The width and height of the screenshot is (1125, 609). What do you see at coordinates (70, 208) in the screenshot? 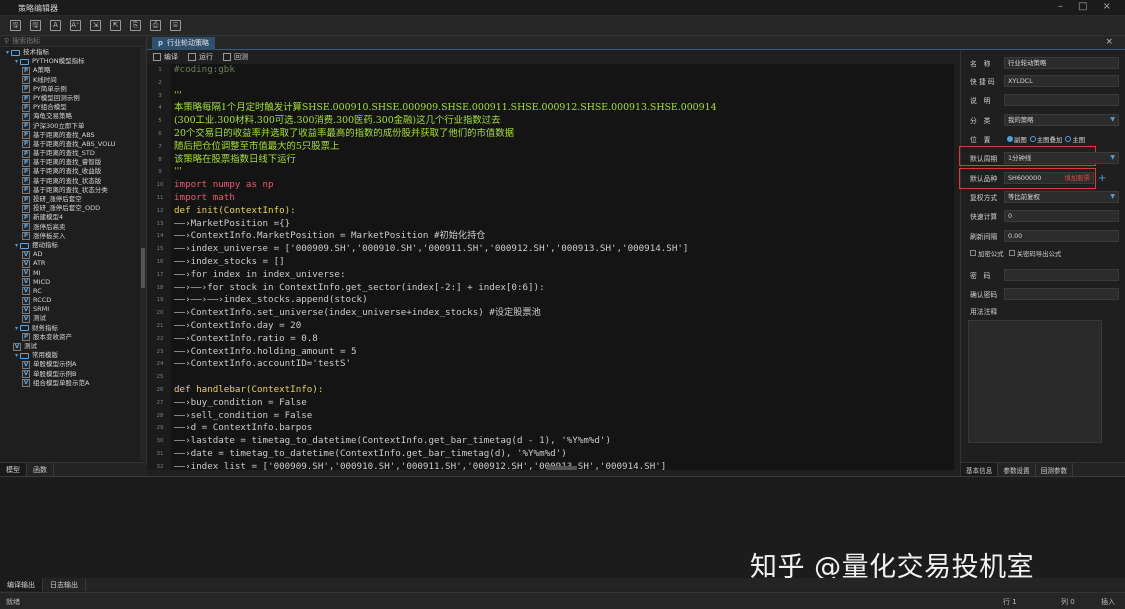
I see `tree-item: P 投研_涨停后套空_ODD` at bounding box center [70, 208].